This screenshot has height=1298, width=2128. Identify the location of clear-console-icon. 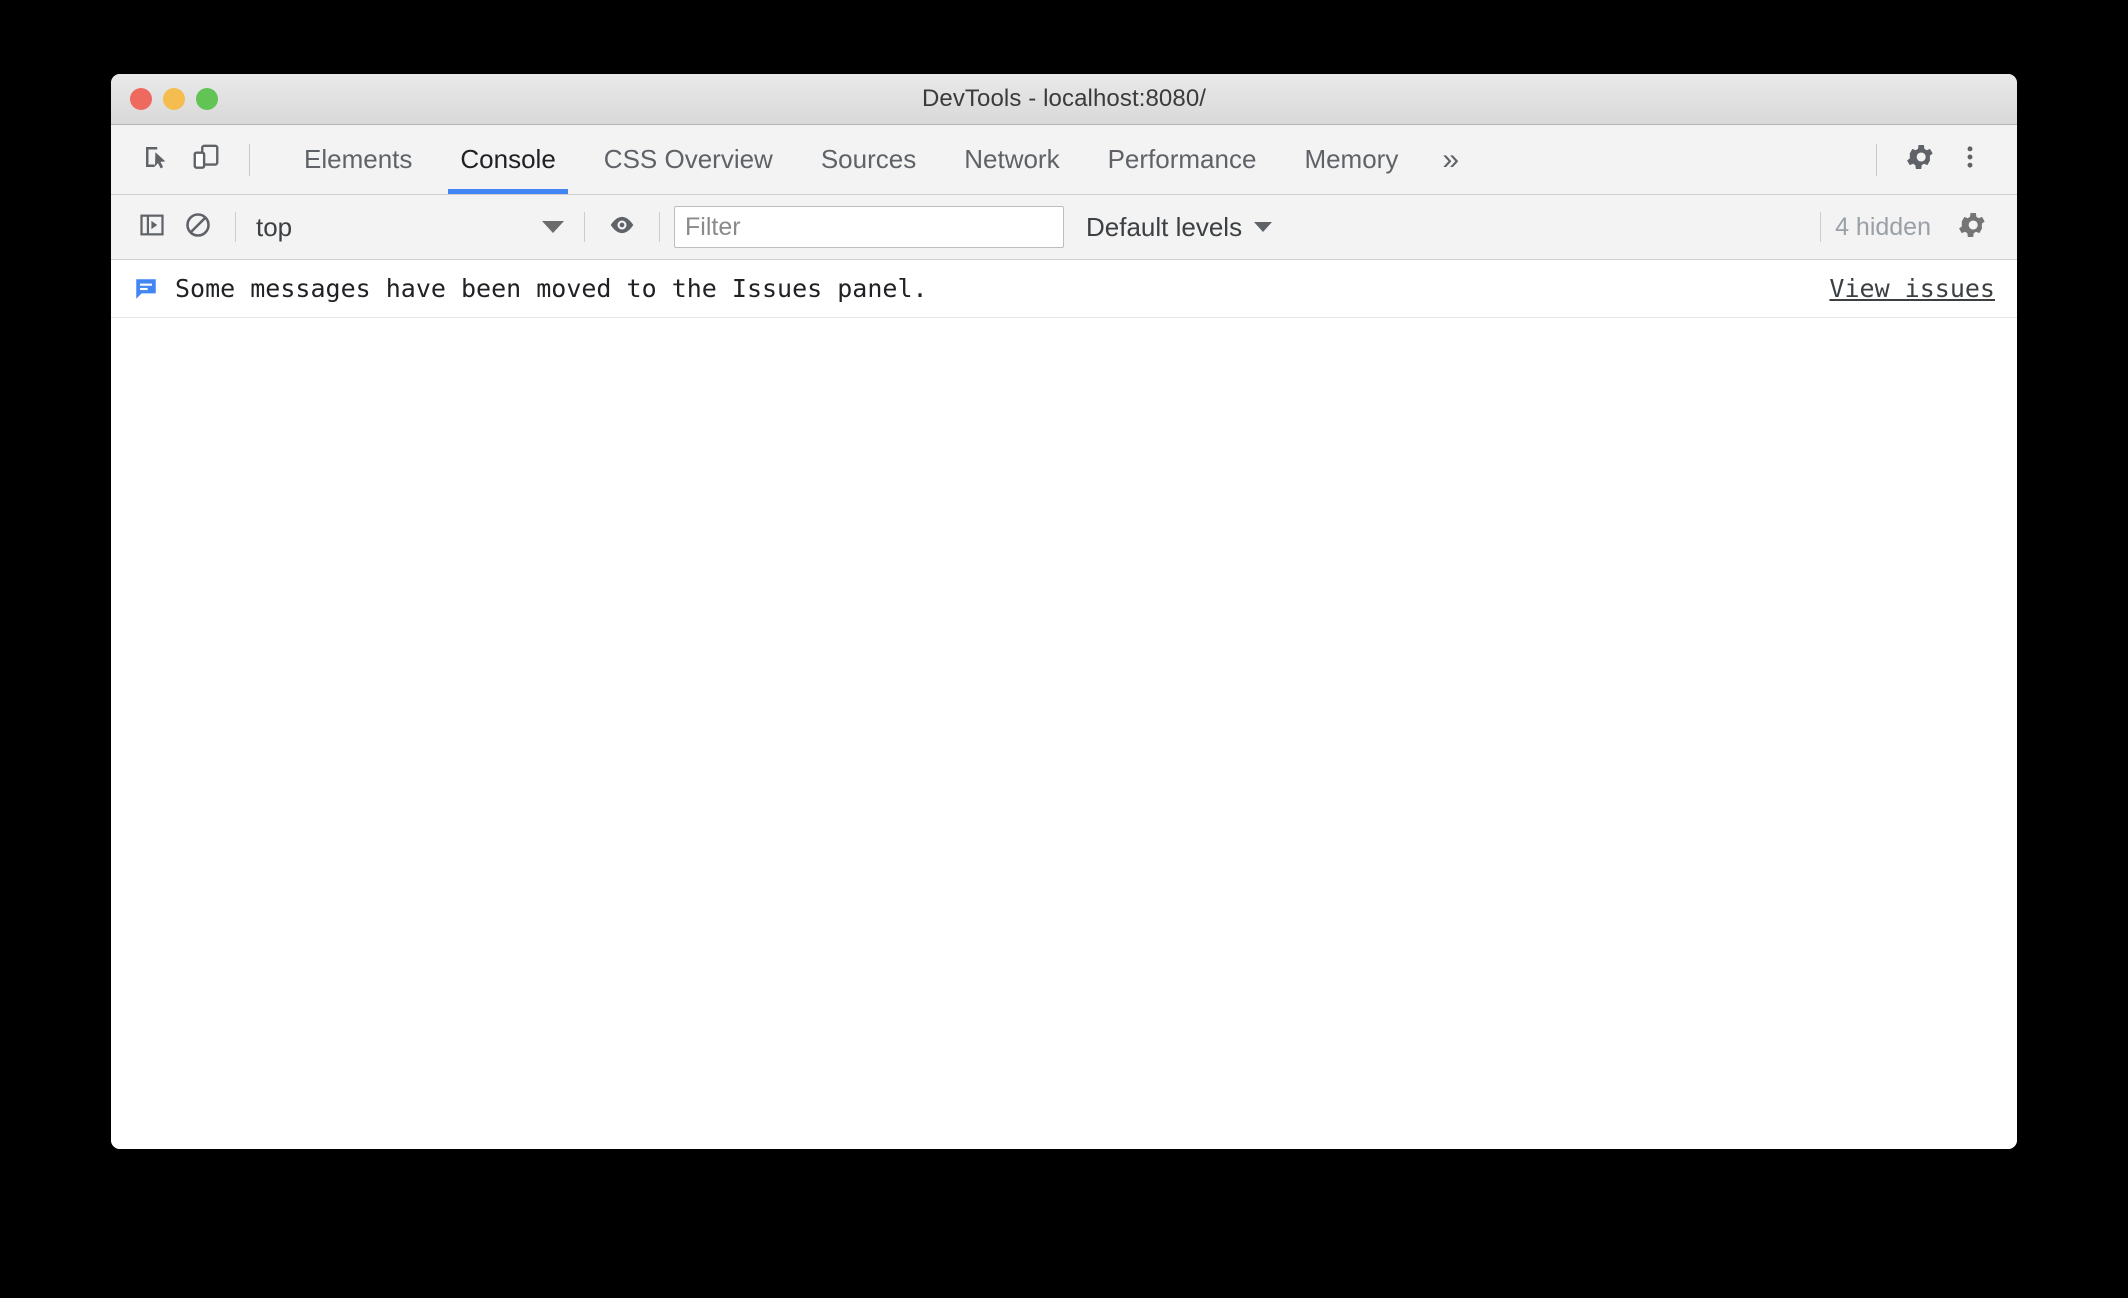
(198, 227).